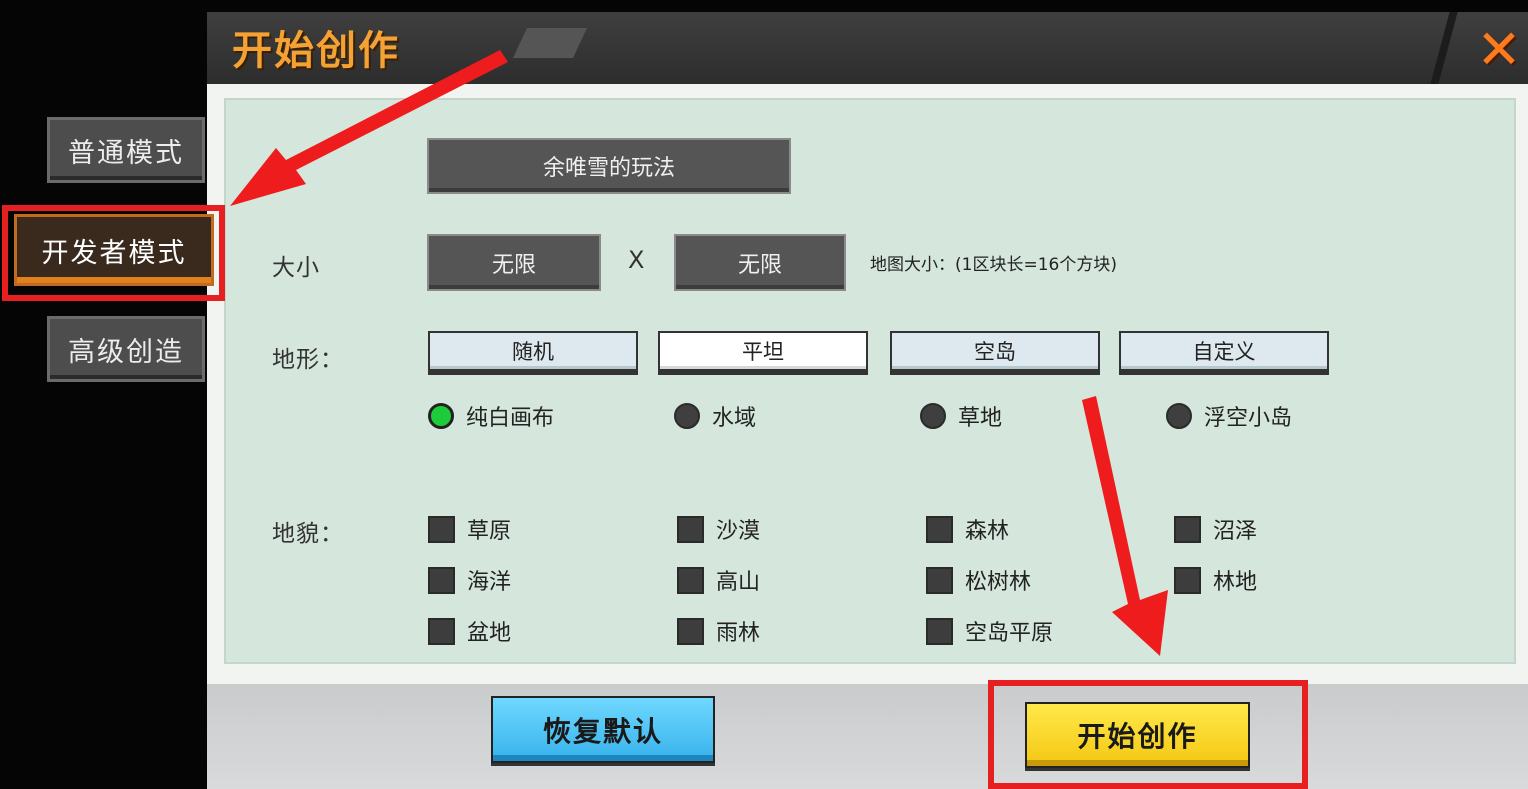 This screenshot has width=1528, height=789. I want to click on size-height-input: 无限, so click(760, 262).